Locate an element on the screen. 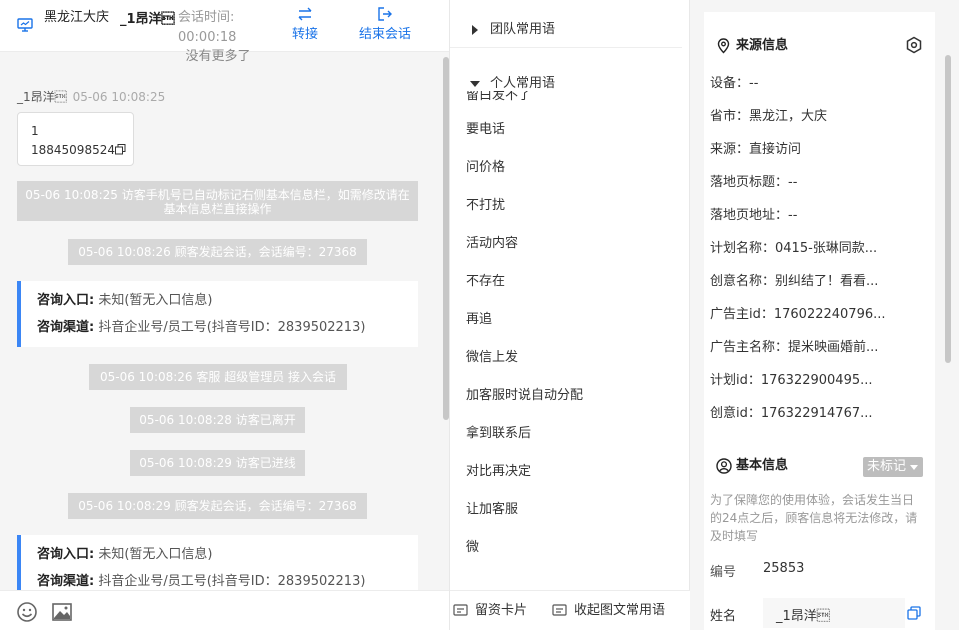 This screenshot has height=630, width=959. info-scrollbar is located at coordinates (948, 209).